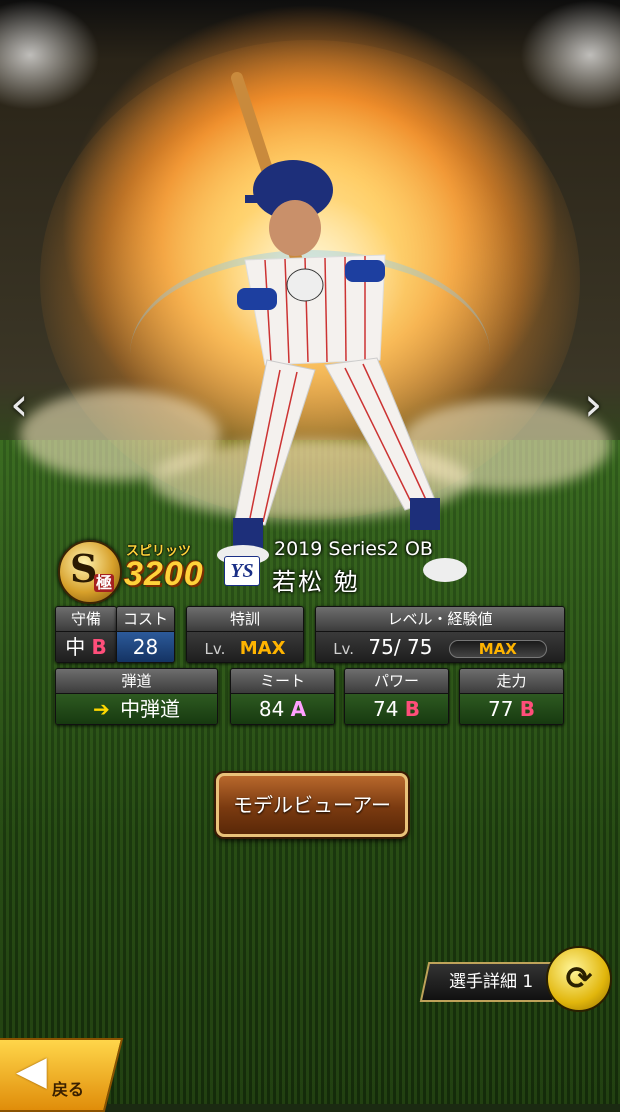 This screenshot has height=1112, width=620. What do you see at coordinates (31, 1071) in the screenshot?
I see `arrow-left-icon: ◀` at bounding box center [31, 1071].